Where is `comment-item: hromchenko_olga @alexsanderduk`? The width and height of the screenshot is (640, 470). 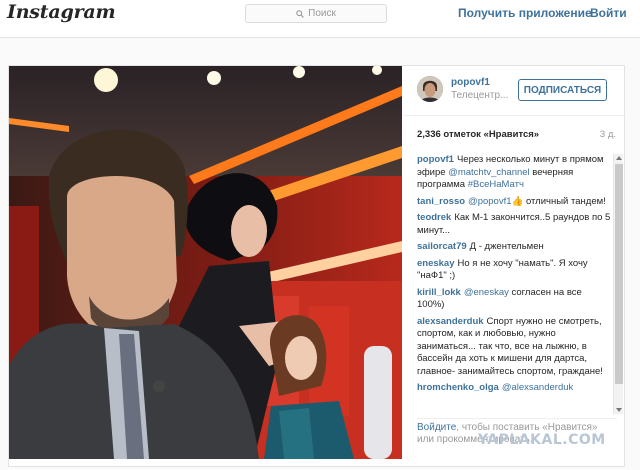
comment-item: hromchenko_olga @alexsanderduk is located at coordinates (514, 388).